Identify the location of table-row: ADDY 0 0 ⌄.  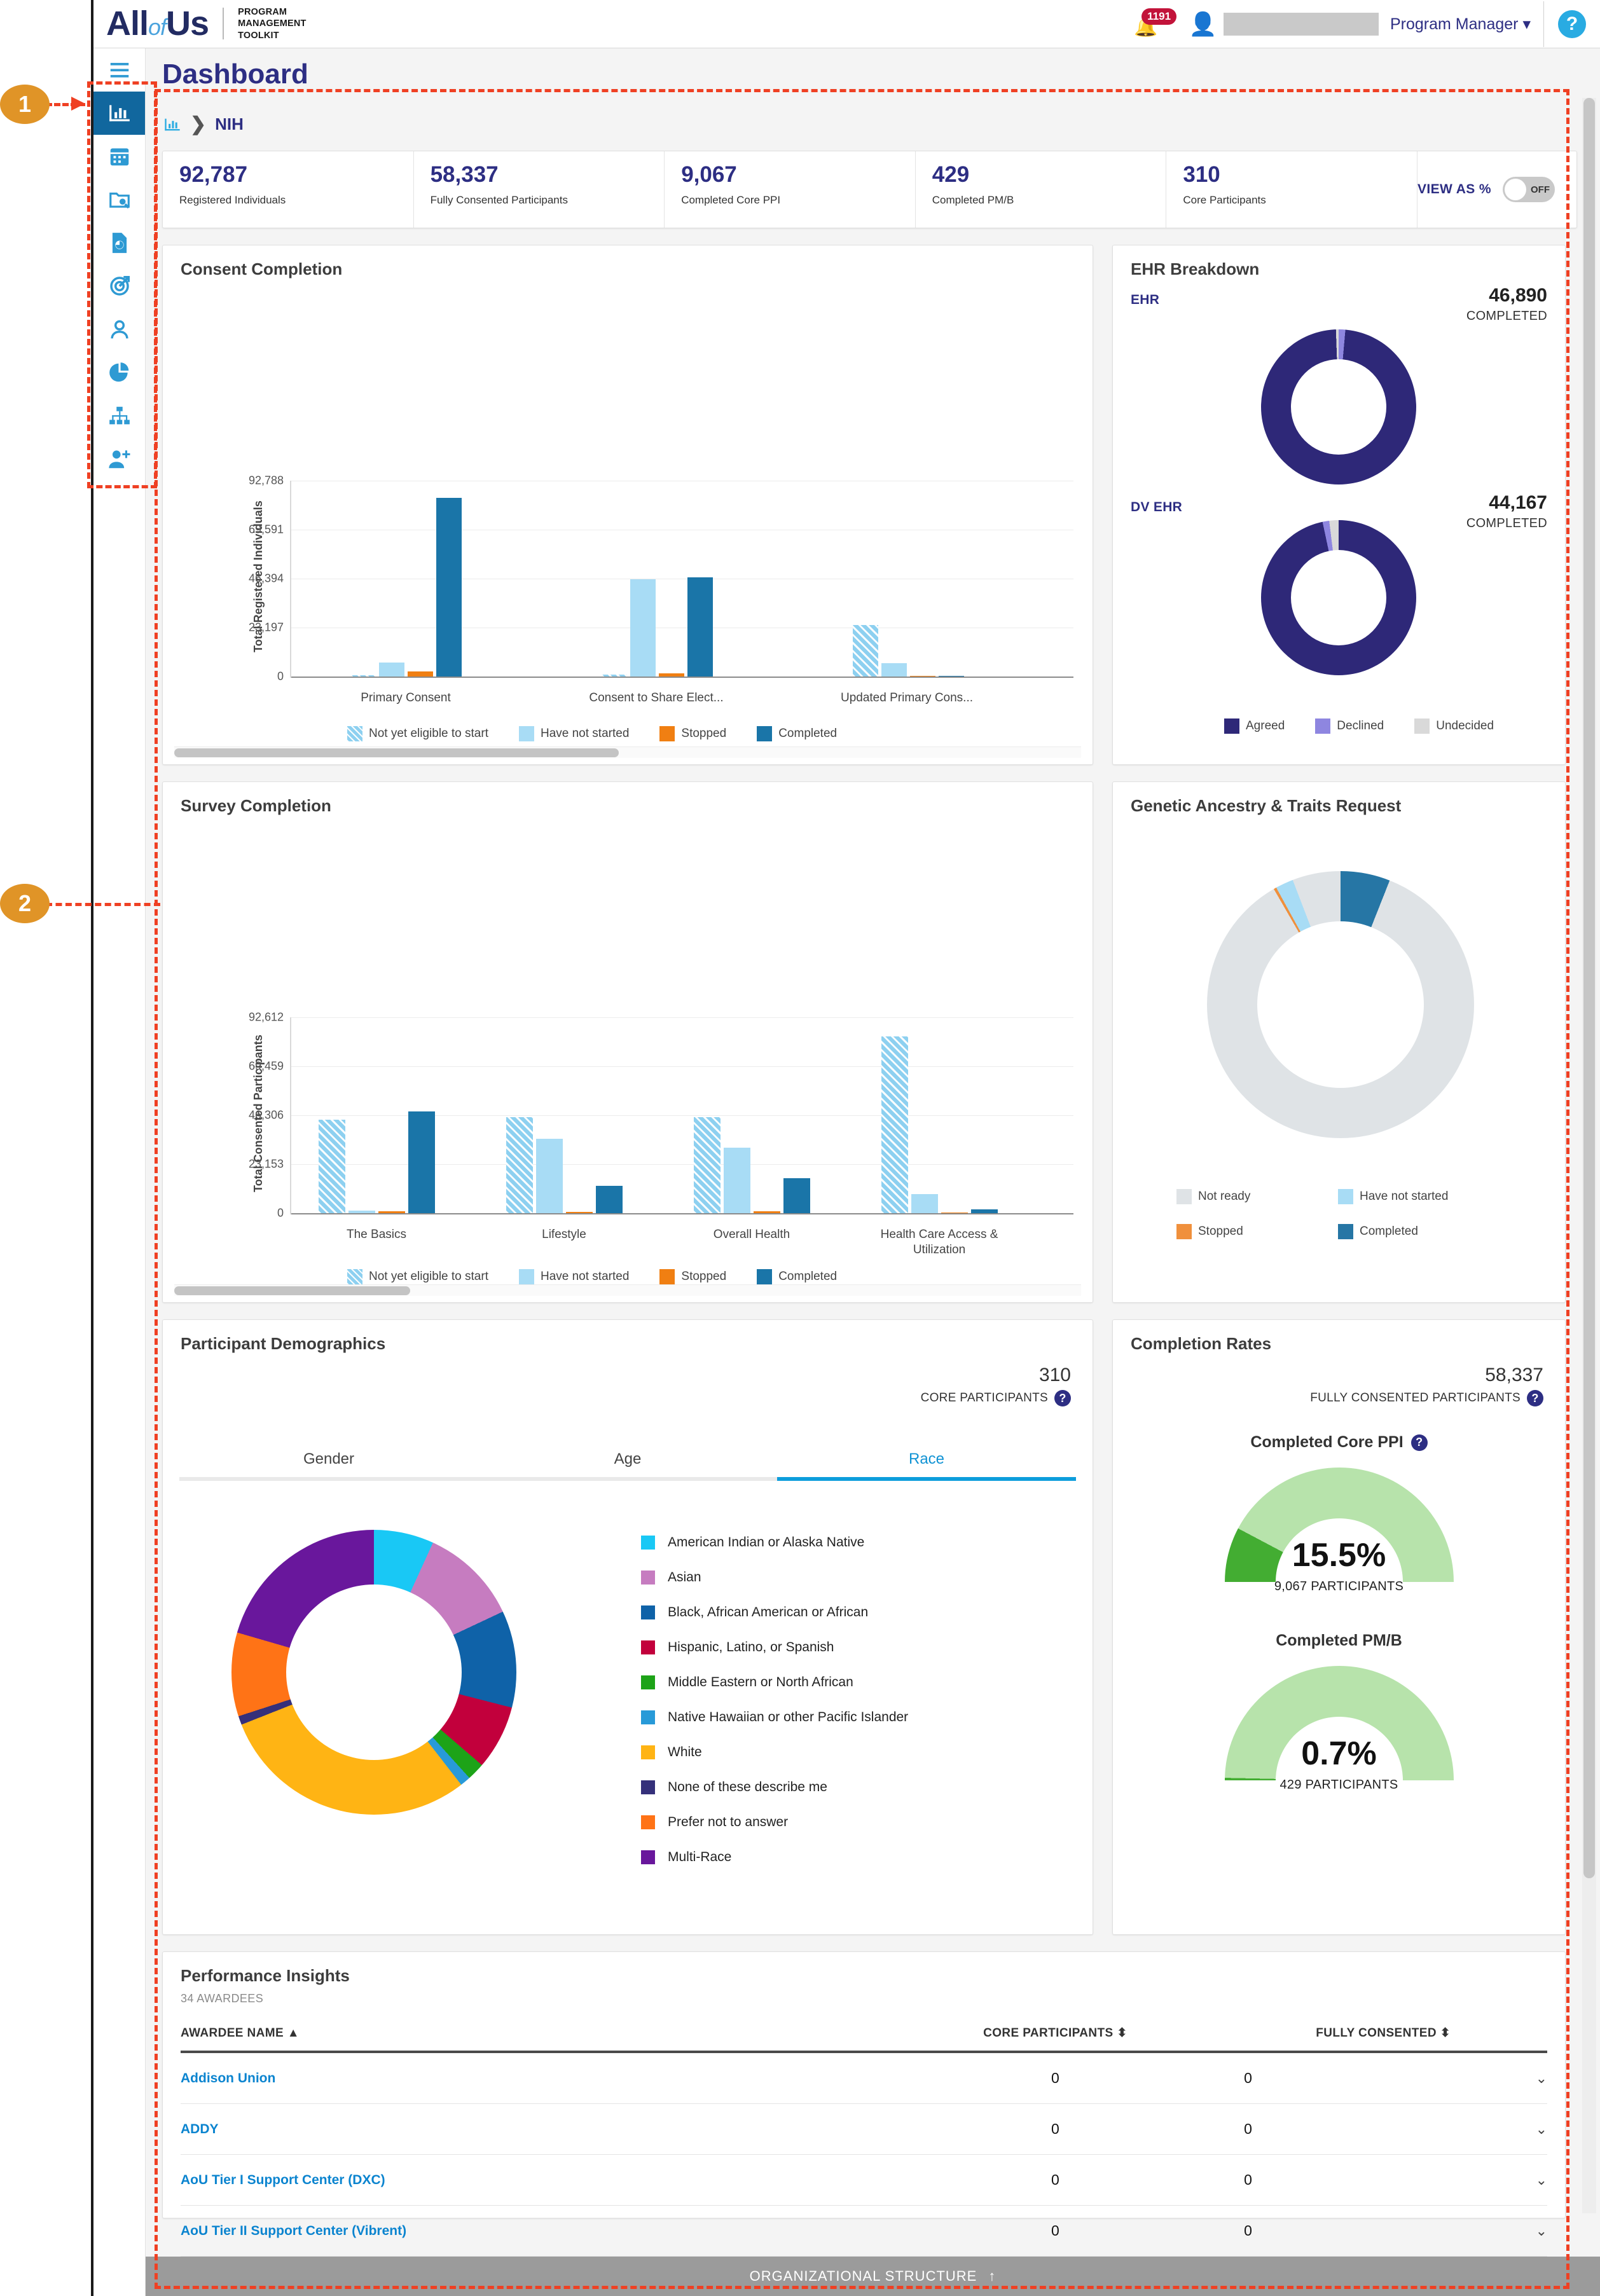
(864, 2129).